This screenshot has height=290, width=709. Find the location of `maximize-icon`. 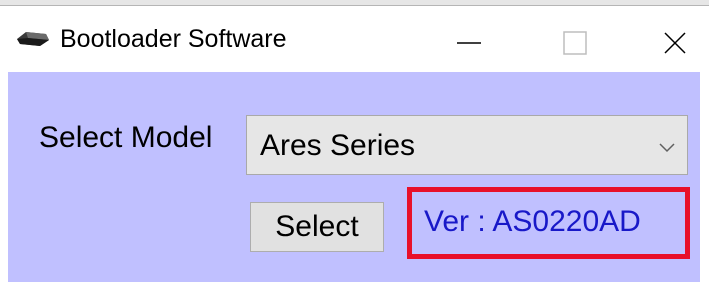

maximize-icon is located at coordinates (575, 45).